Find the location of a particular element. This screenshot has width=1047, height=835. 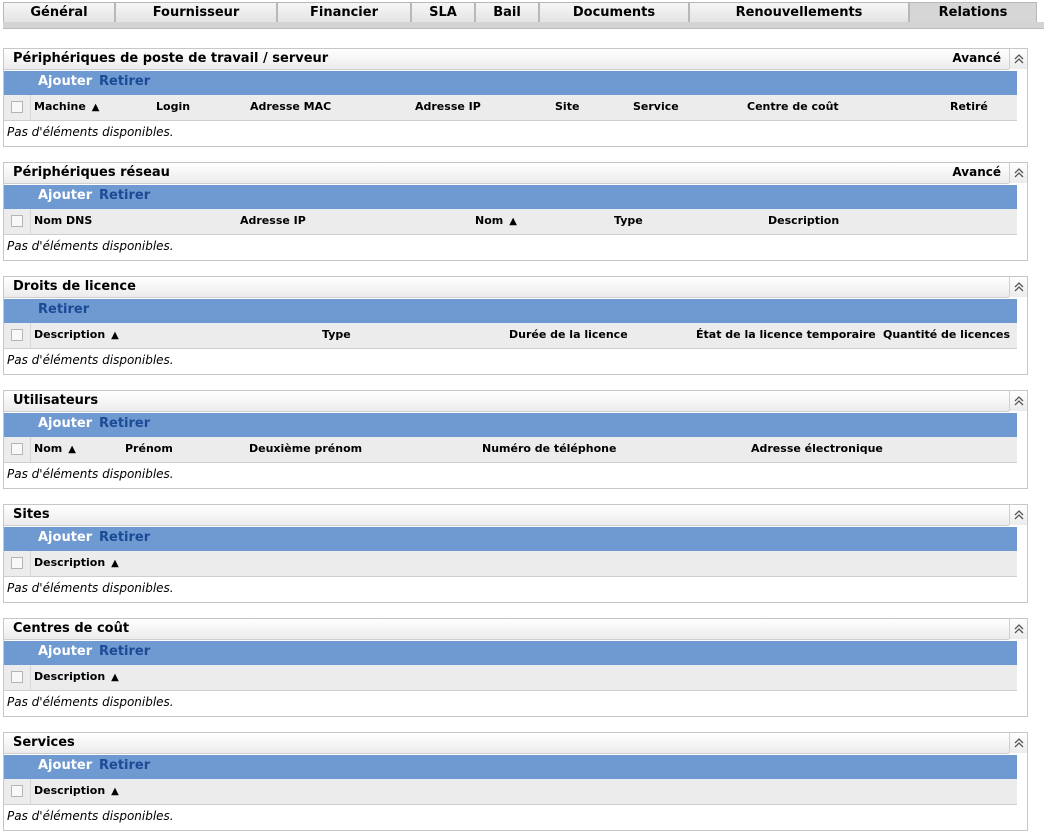

section-title: Périphériques réseau is located at coordinates (91, 172).